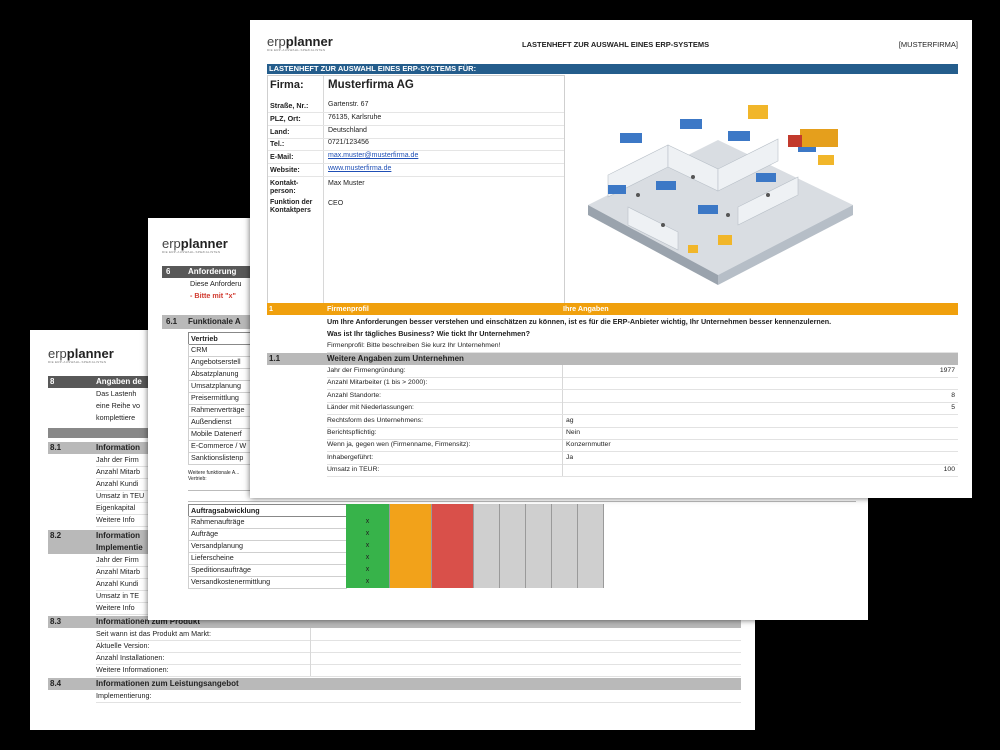 The image size is (1000, 750). I want to click on section-1-1-header: 1.1 Weitere Angaben zum Unternehmen, so click(612, 359).